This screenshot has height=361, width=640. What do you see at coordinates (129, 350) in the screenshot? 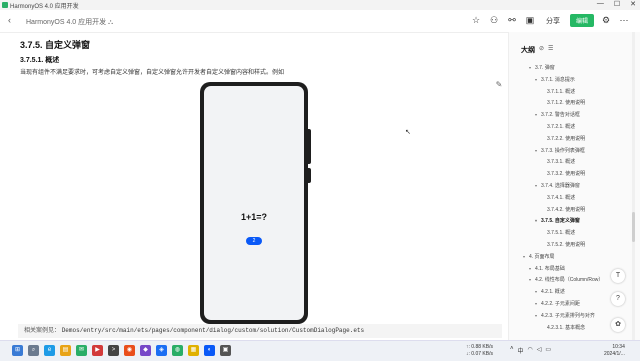
I see `chrome-icon: ◉` at bounding box center [129, 350].